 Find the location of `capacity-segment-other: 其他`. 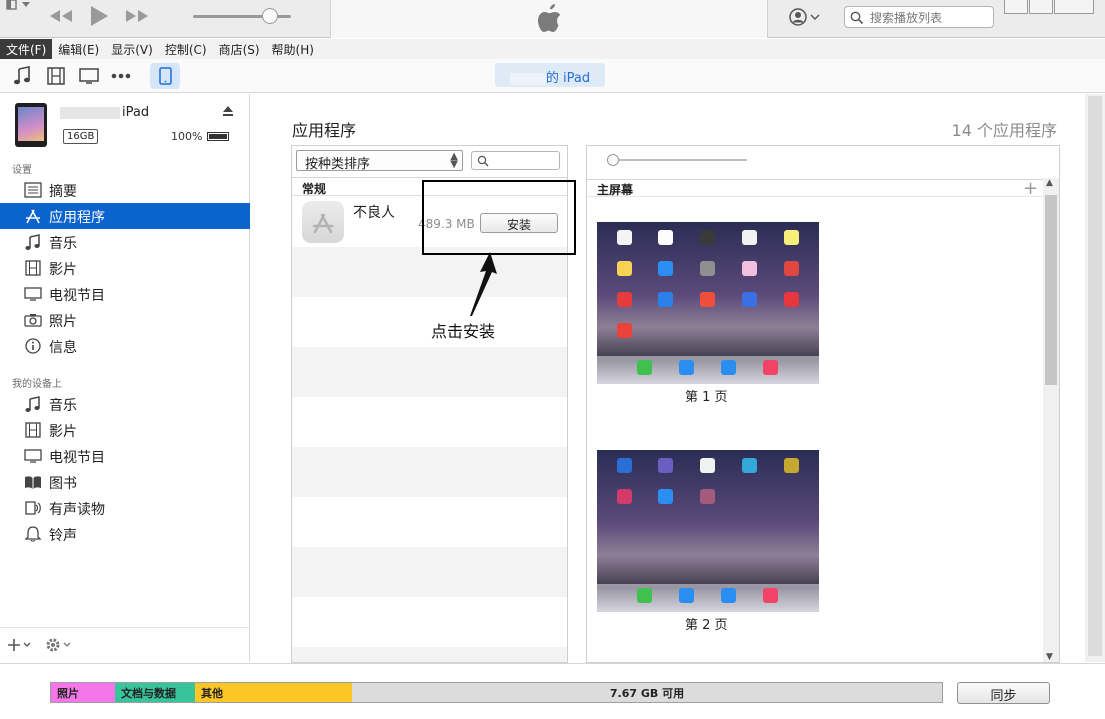

capacity-segment-other: 其他 is located at coordinates (273, 692).